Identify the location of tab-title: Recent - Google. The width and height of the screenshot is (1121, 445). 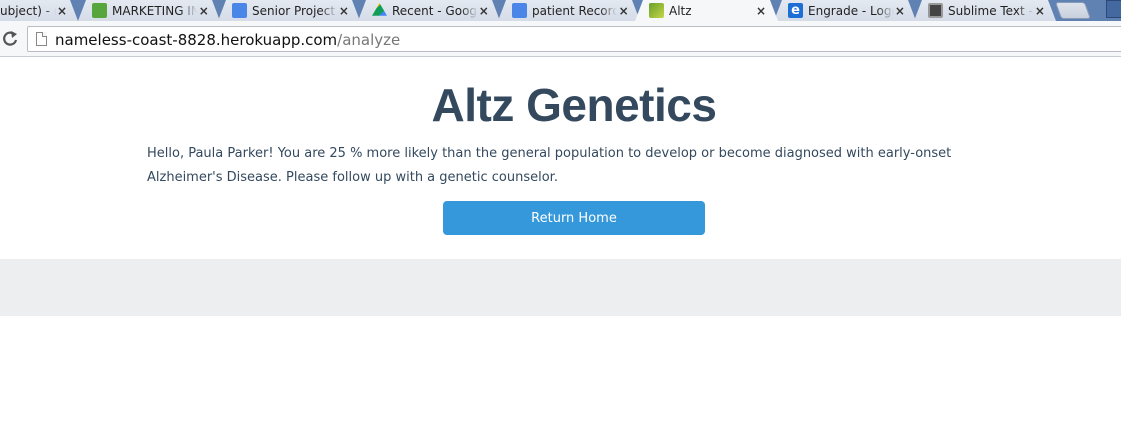
(435, 10).